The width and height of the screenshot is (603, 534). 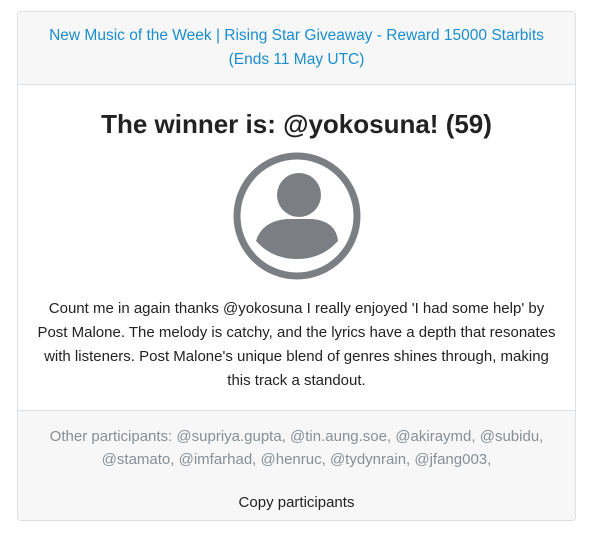 What do you see at coordinates (111, 436) in the screenshot?
I see `participants-label: Other participants:` at bounding box center [111, 436].